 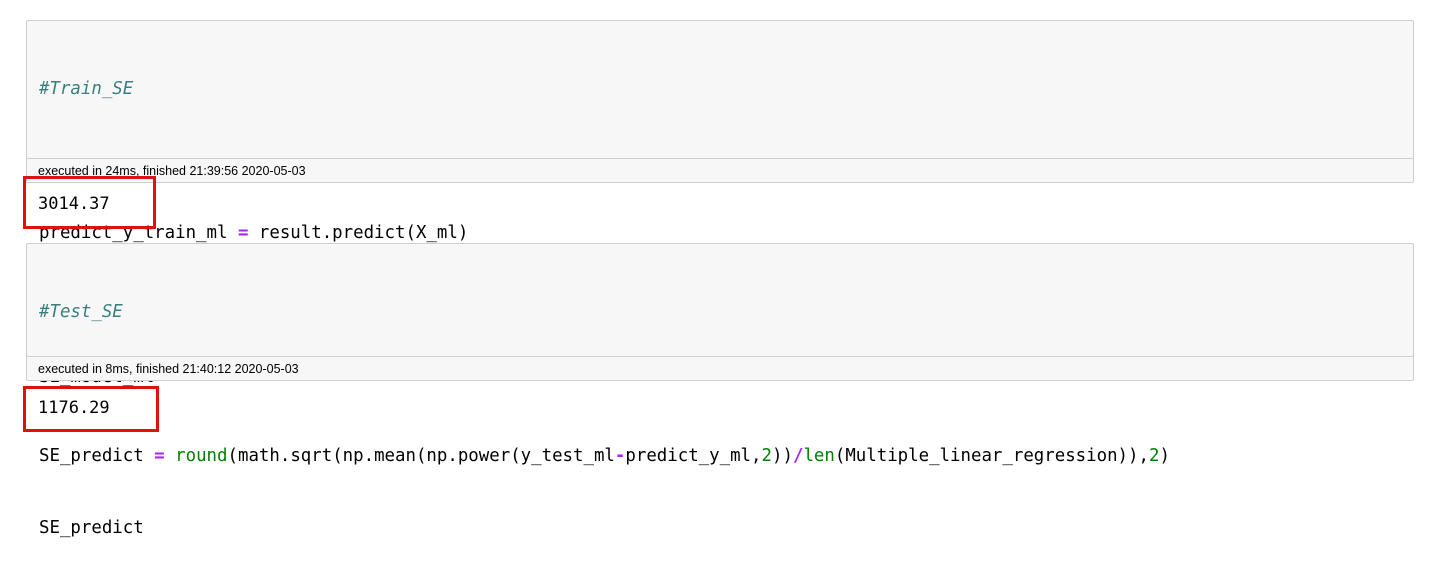 I want to click on operator-token: -, so click(x=620, y=456).